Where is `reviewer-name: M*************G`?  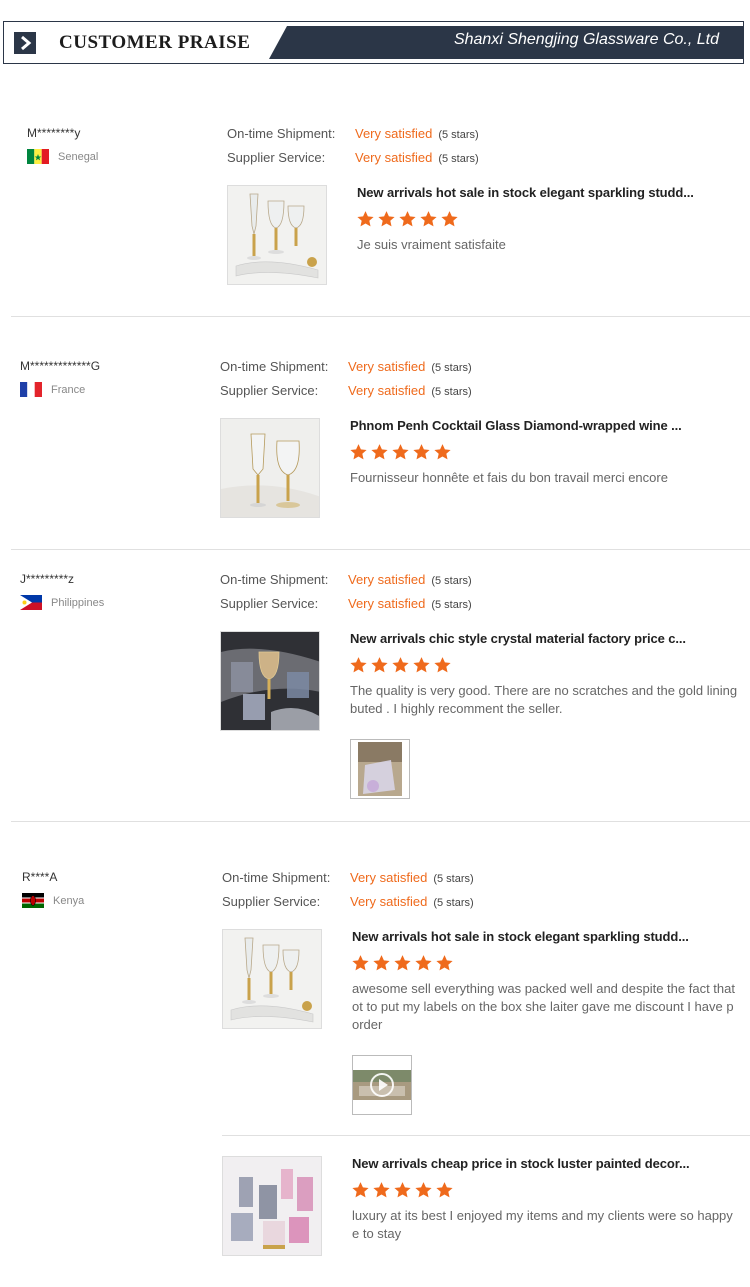 reviewer-name: M*************G is located at coordinates (60, 366).